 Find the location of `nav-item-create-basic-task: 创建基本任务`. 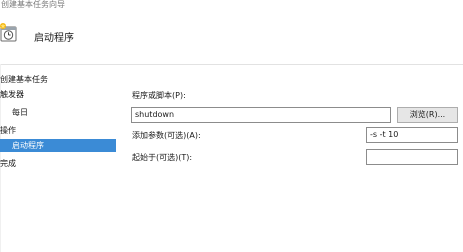

nav-item-create-basic-task: 创建基本任务 is located at coordinates (24, 79).